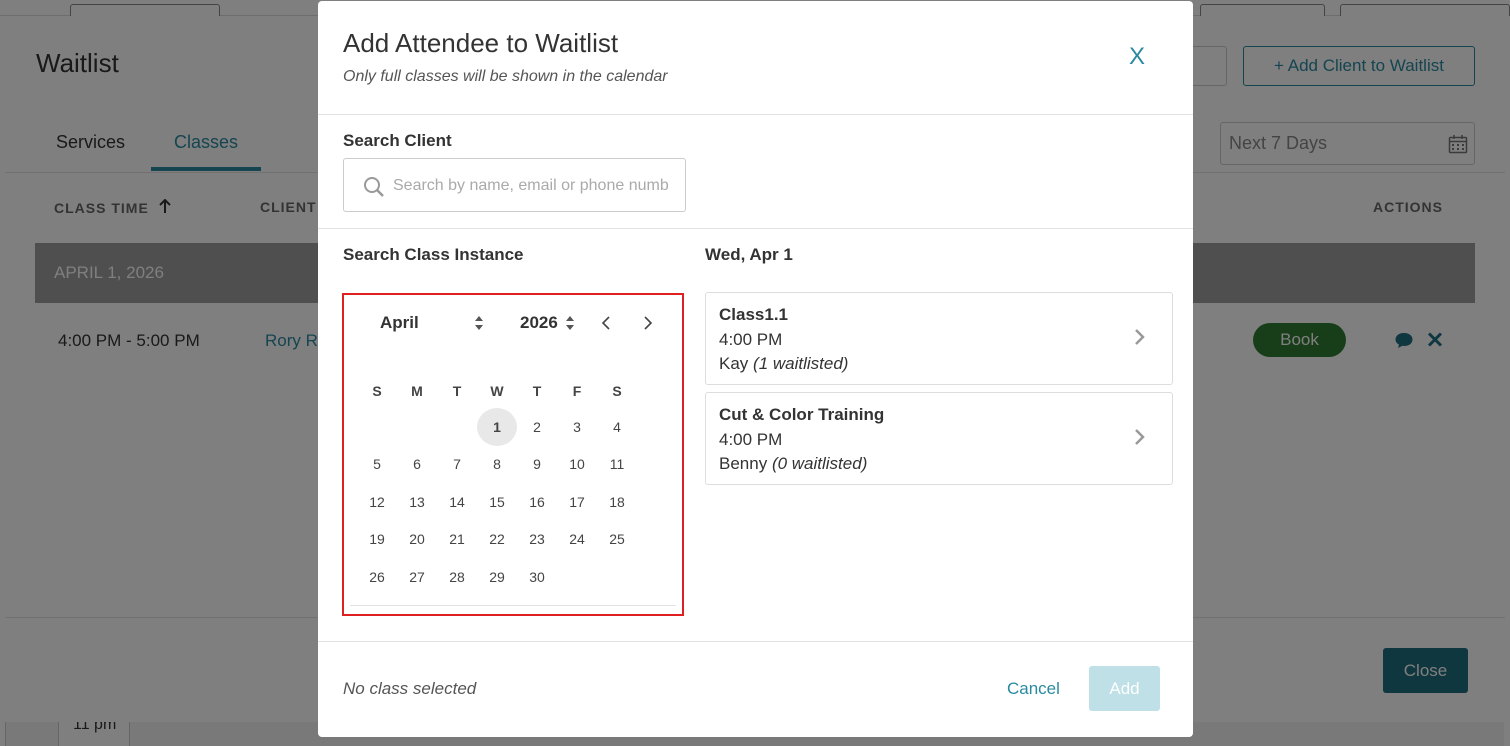 The width and height of the screenshot is (1510, 746). Describe the element at coordinates (497, 502) in the screenshot. I see `calendar-day: 15` at that location.